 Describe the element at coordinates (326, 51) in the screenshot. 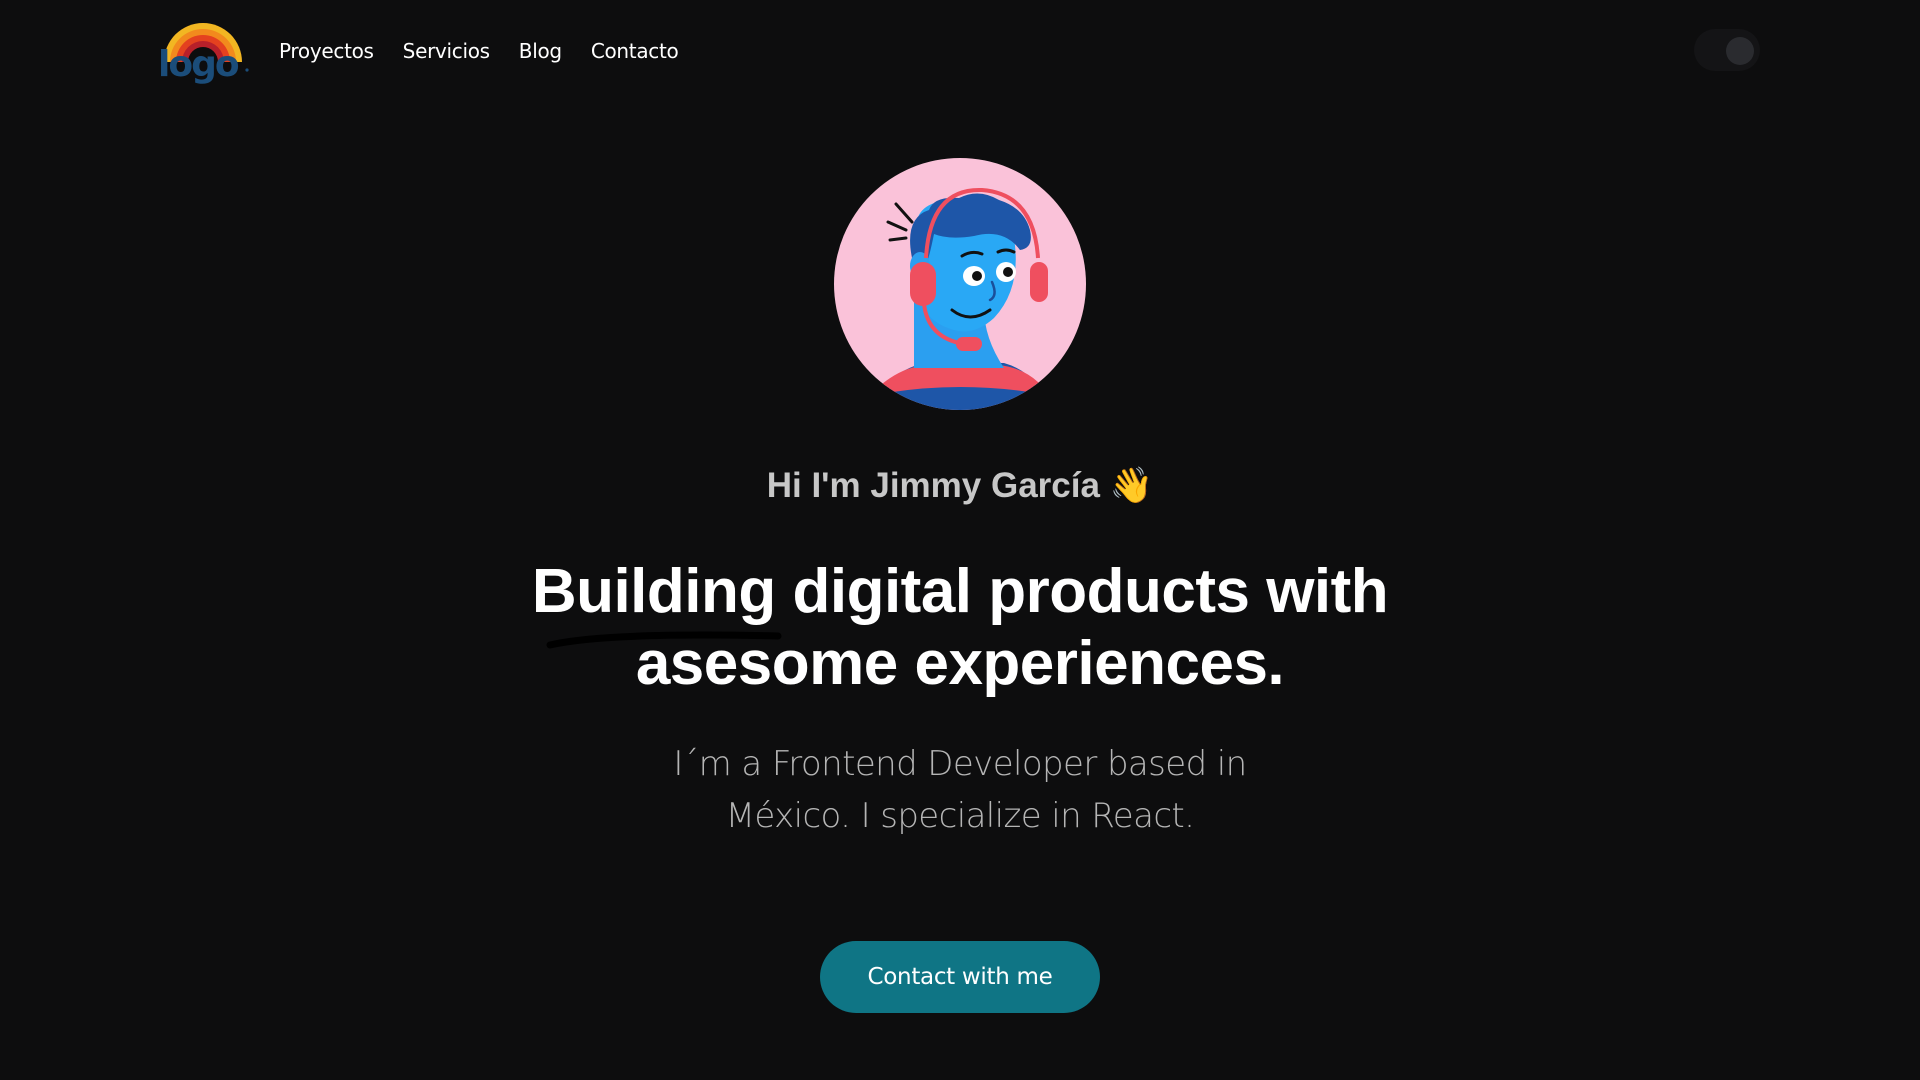

I see `nav-link-proyectos: Proyectos` at that location.